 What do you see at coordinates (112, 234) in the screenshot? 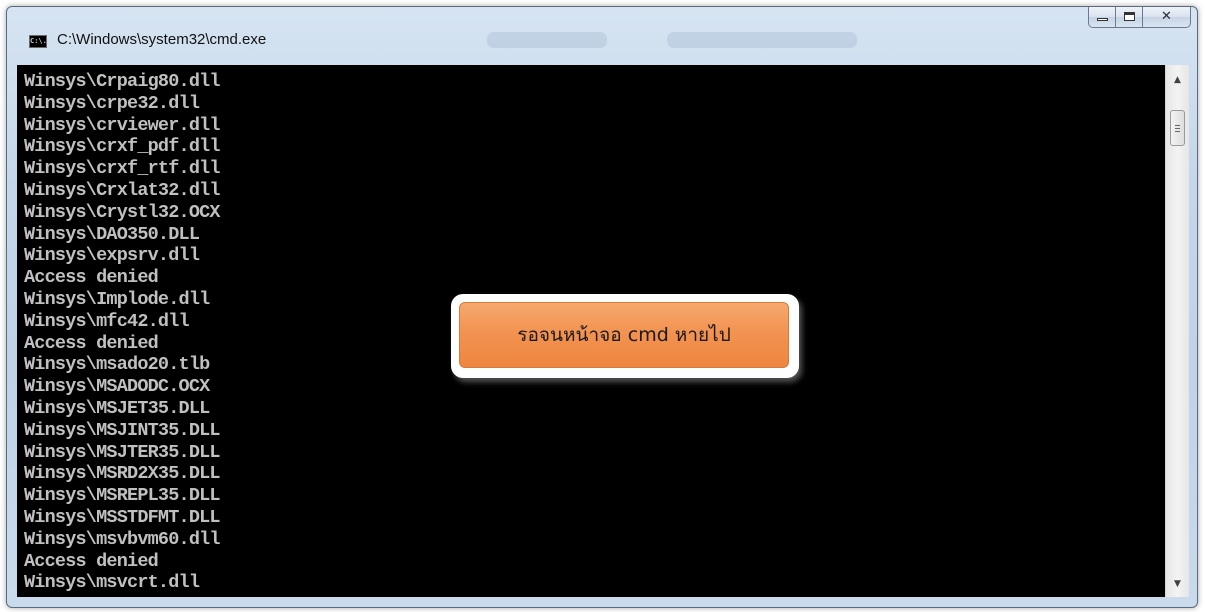
I see `console-line: Winsys\DAO350.DLL` at bounding box center [112, 234].